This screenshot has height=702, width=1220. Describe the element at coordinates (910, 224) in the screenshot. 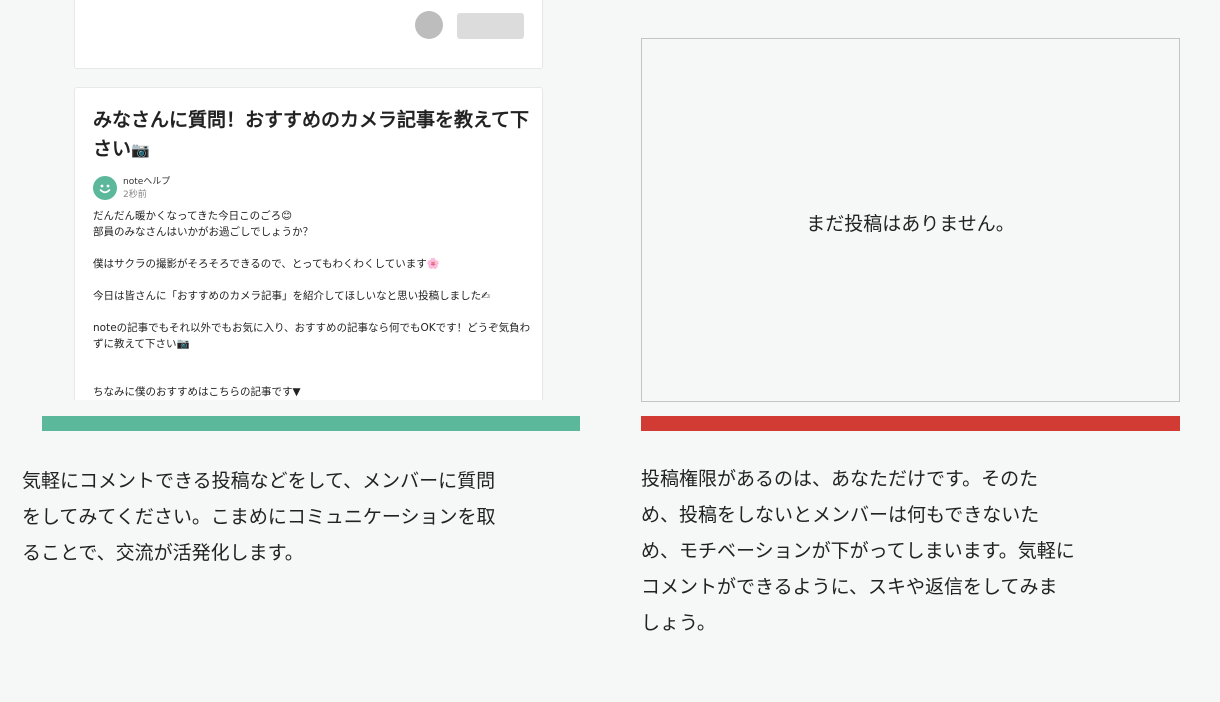

I see `empty-feed-message: まだ投稿はありません。` at that location.